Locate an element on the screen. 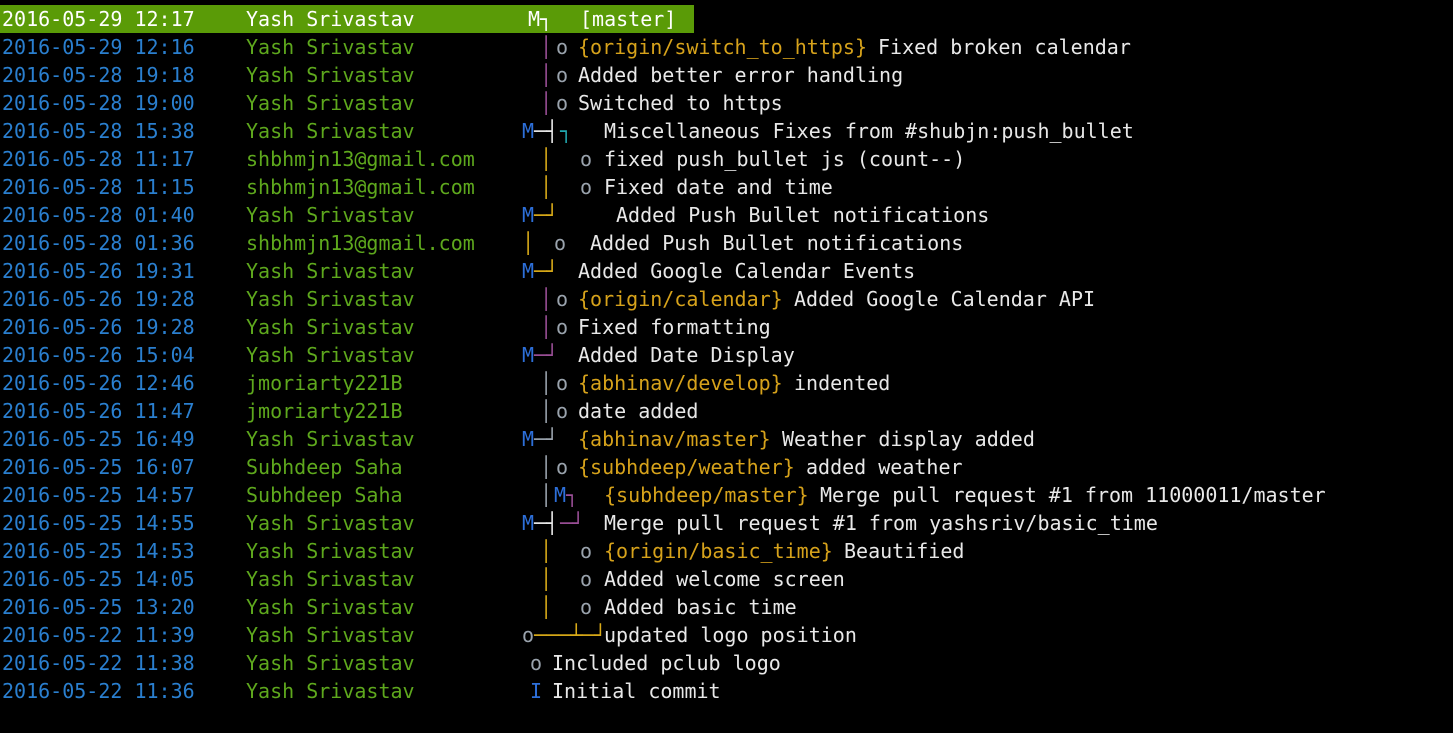 The height and width of the screenshot is (733, 1453). graph-glyph: I is located at coordinates (536, 691).